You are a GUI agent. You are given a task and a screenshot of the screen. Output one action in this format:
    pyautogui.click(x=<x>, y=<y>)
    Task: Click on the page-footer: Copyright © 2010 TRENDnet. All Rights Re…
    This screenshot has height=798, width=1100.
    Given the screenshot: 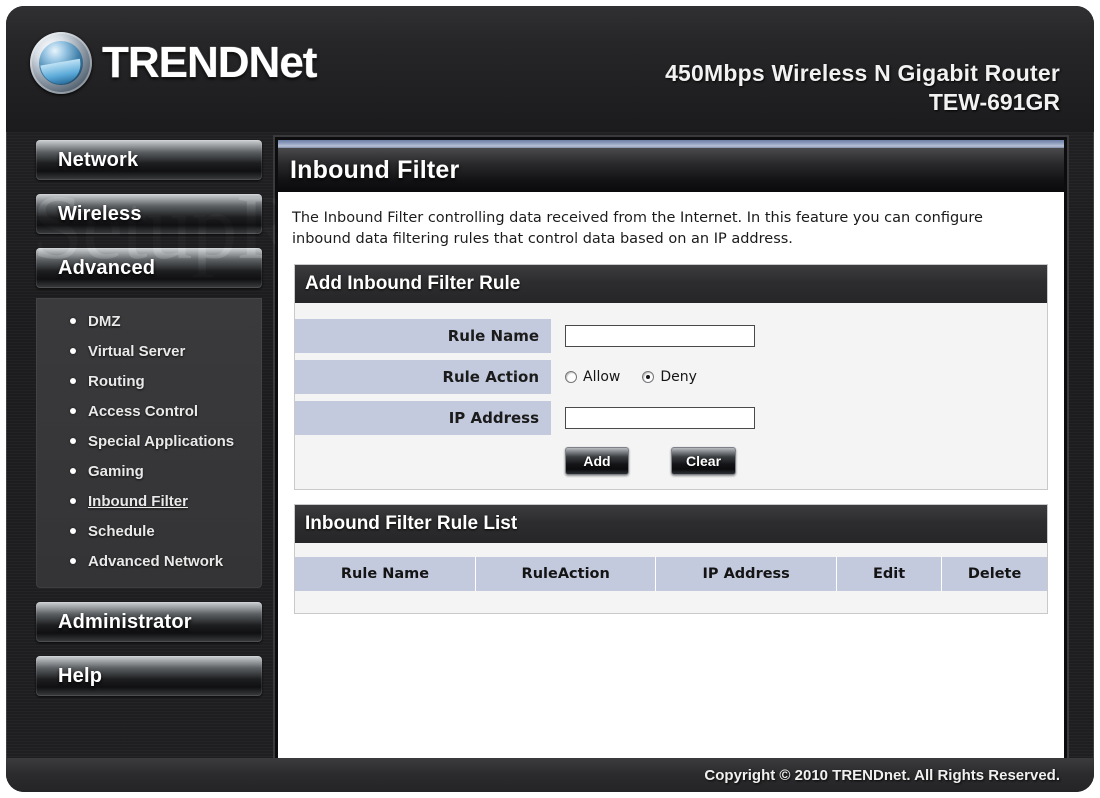 What is the action you would take?
    pyautogui.click(x=550, y=775)
    